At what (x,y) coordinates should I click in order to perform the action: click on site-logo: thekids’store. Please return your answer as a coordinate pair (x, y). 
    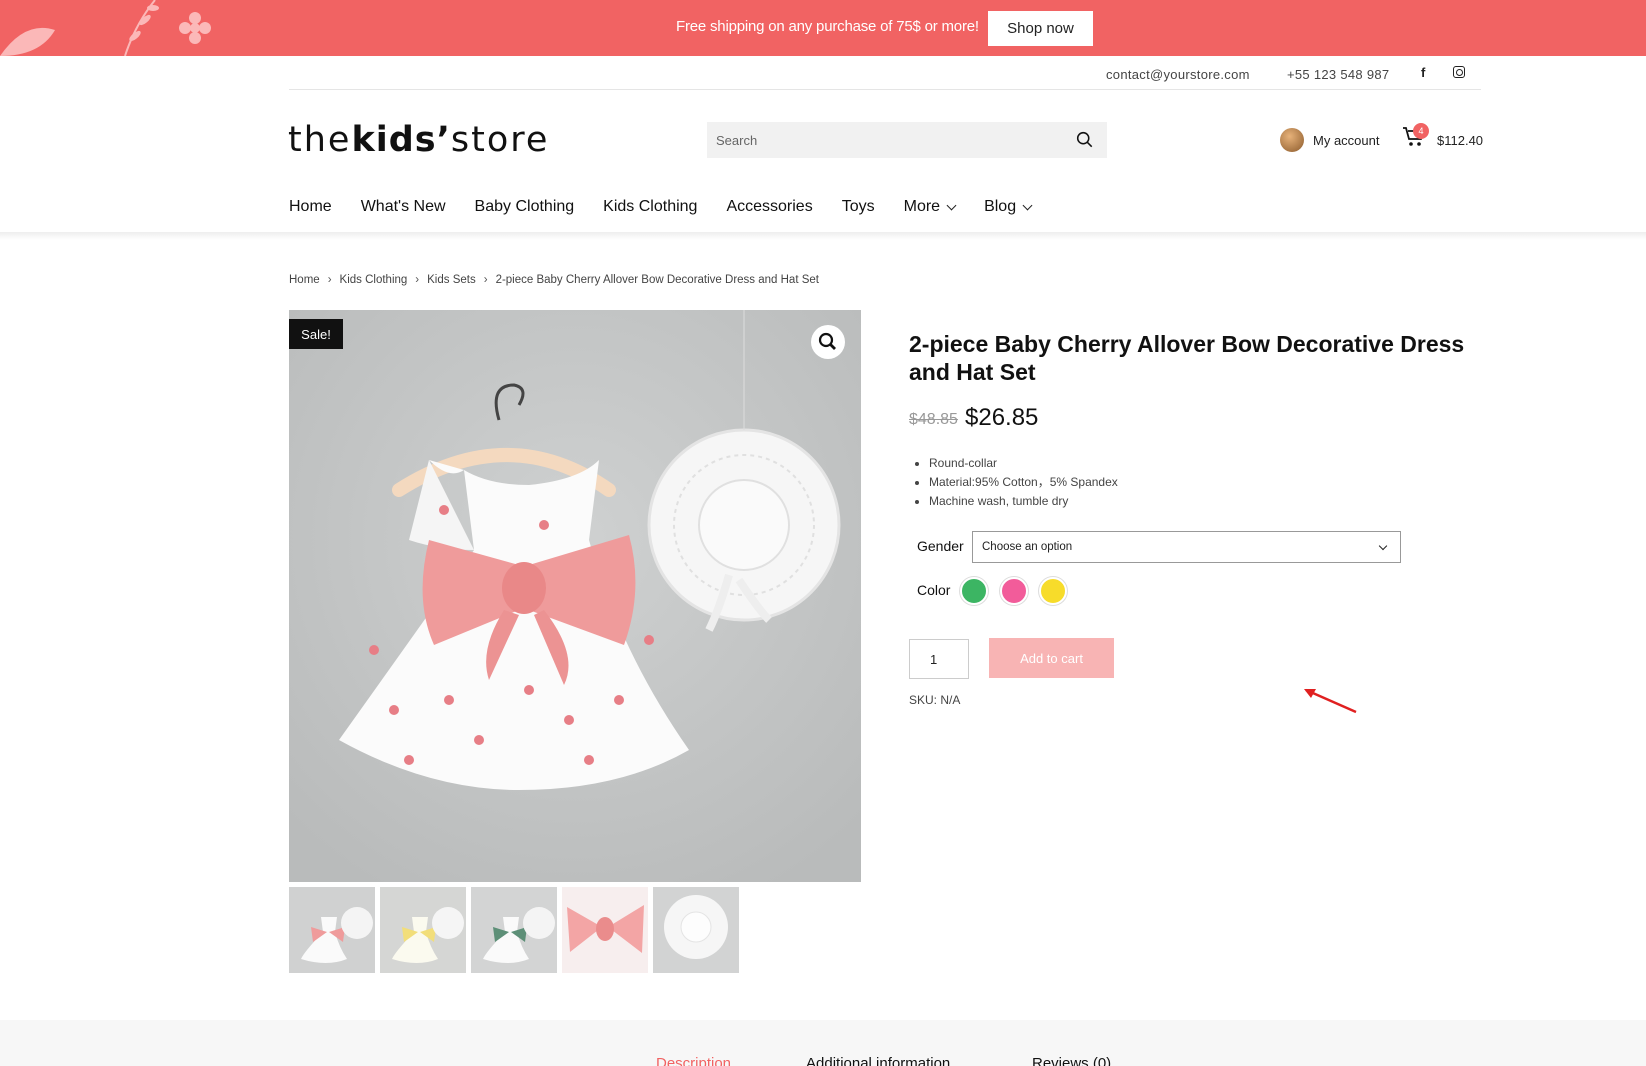
    Looking at the image, I should click on (418, 140).